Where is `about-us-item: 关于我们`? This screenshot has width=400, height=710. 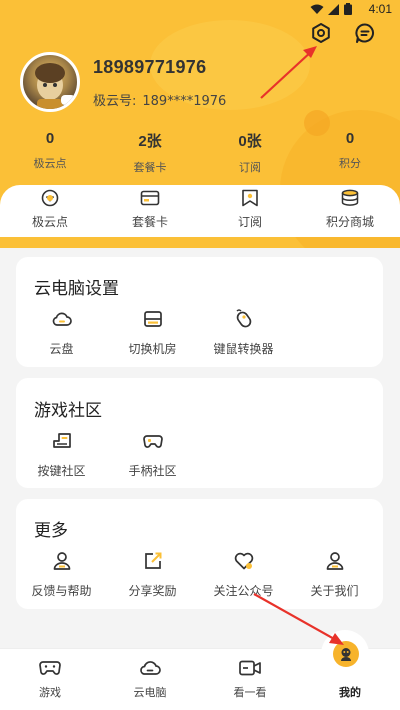
about-us-item: 关于我们 is located at coordinates (334, 574).